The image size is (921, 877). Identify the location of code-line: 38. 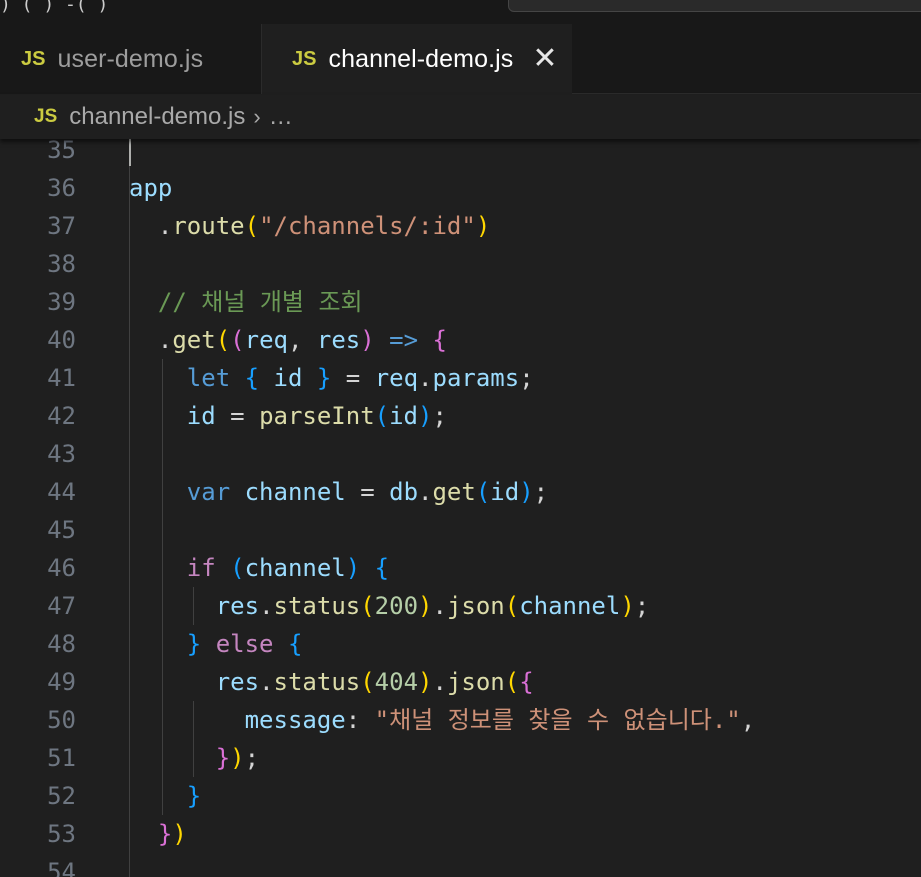
(460, 264).